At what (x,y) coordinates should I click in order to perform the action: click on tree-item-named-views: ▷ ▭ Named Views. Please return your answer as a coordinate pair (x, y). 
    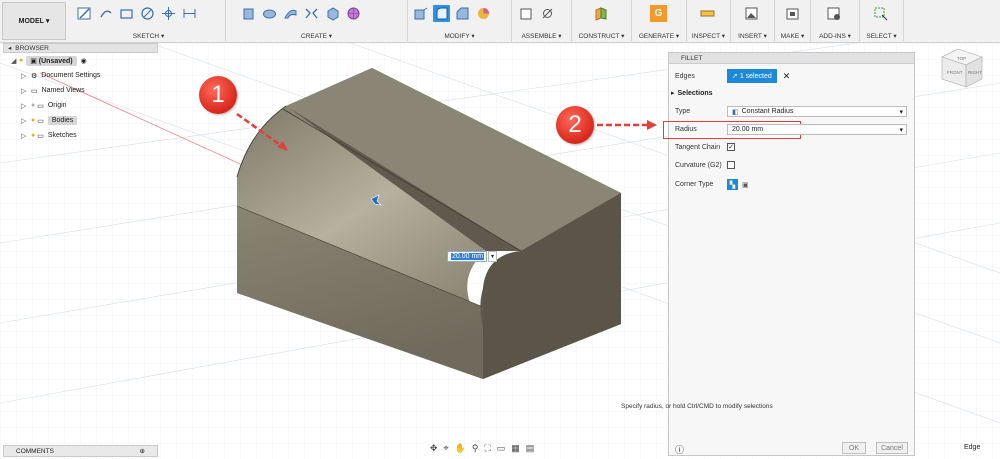
    Looking at the image, I should click on (80, 90).